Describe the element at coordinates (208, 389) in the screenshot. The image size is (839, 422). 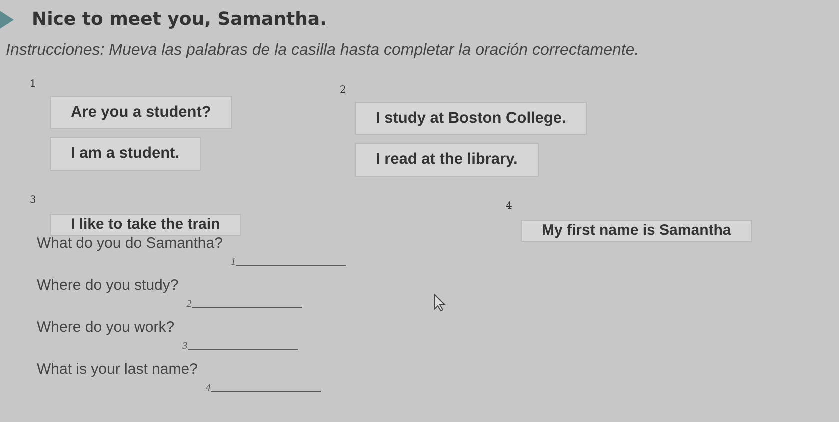
I see `blank-number: 4` at that location.